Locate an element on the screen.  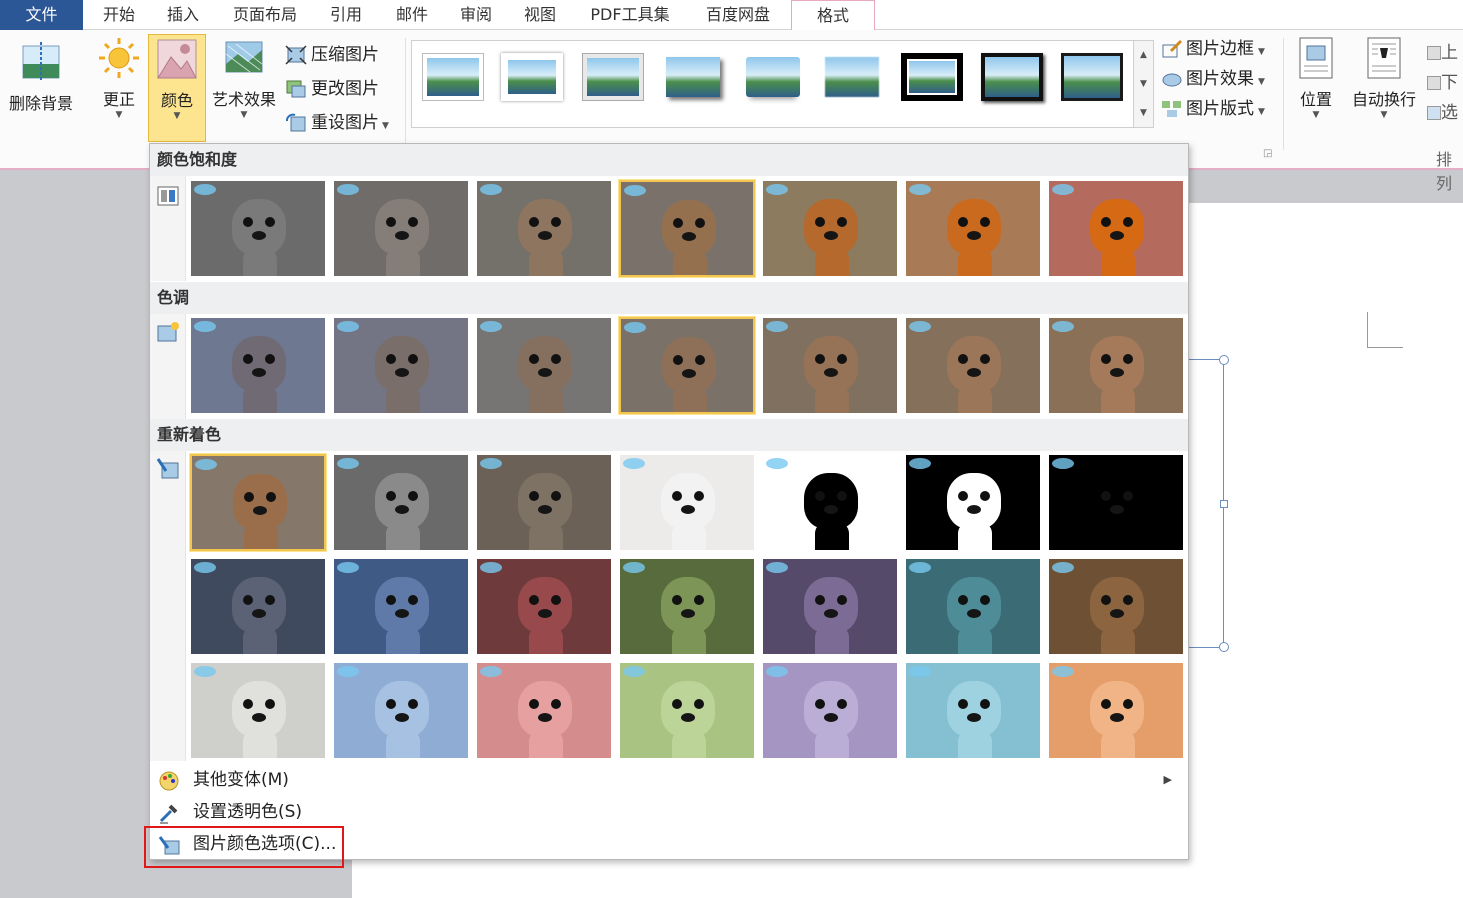
tab-baidu-netdisk: 百度网盘 is located at coordinates (738, 15).